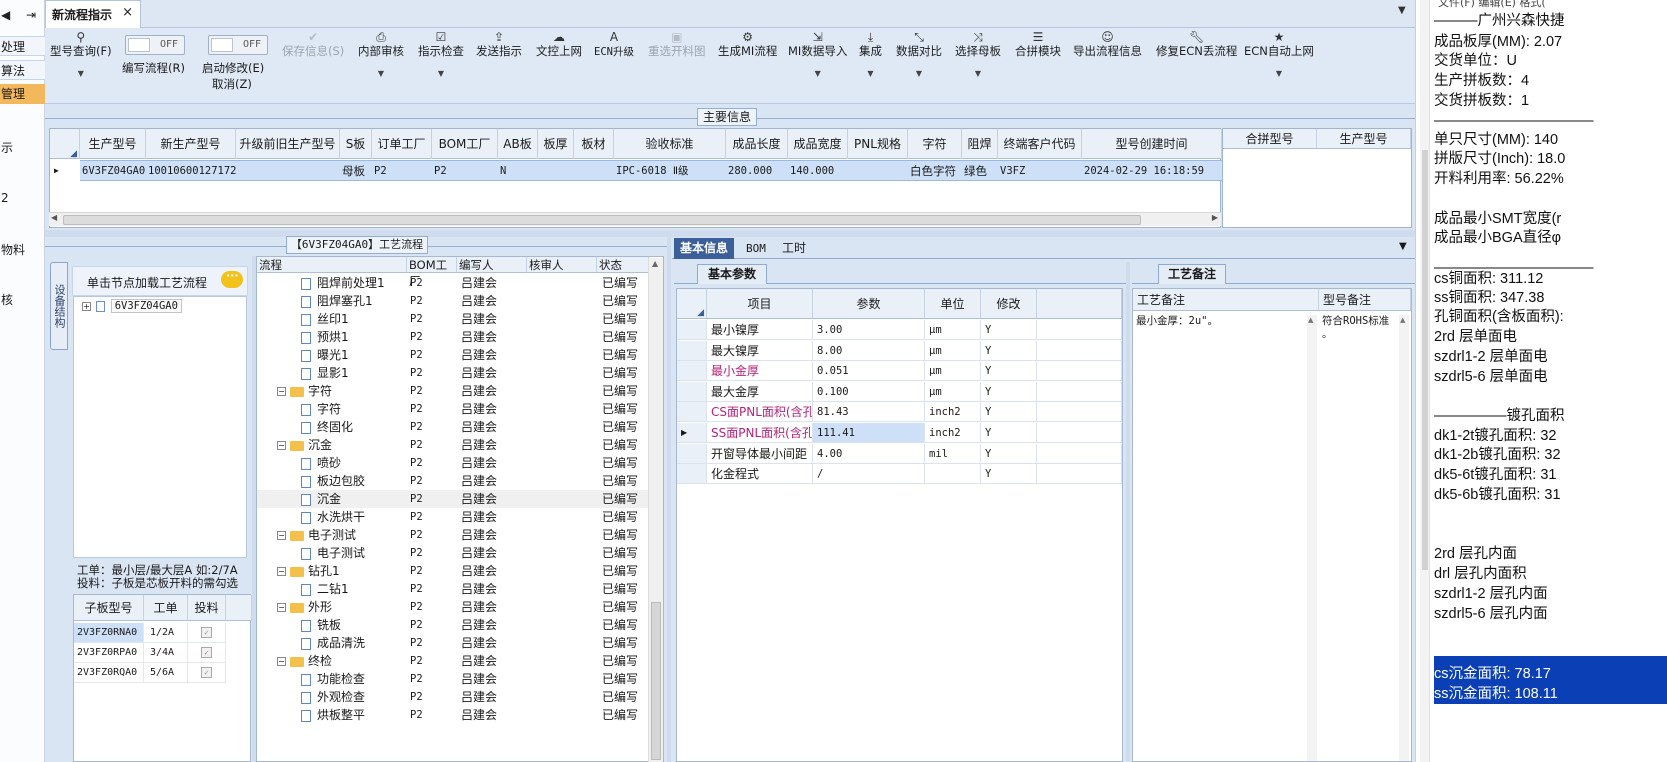 The height and width of the screenshot is (762, 1667). Describe the element at coordinates (692, 433) in the screenshot. I see `row-selector: ▶` at that location.